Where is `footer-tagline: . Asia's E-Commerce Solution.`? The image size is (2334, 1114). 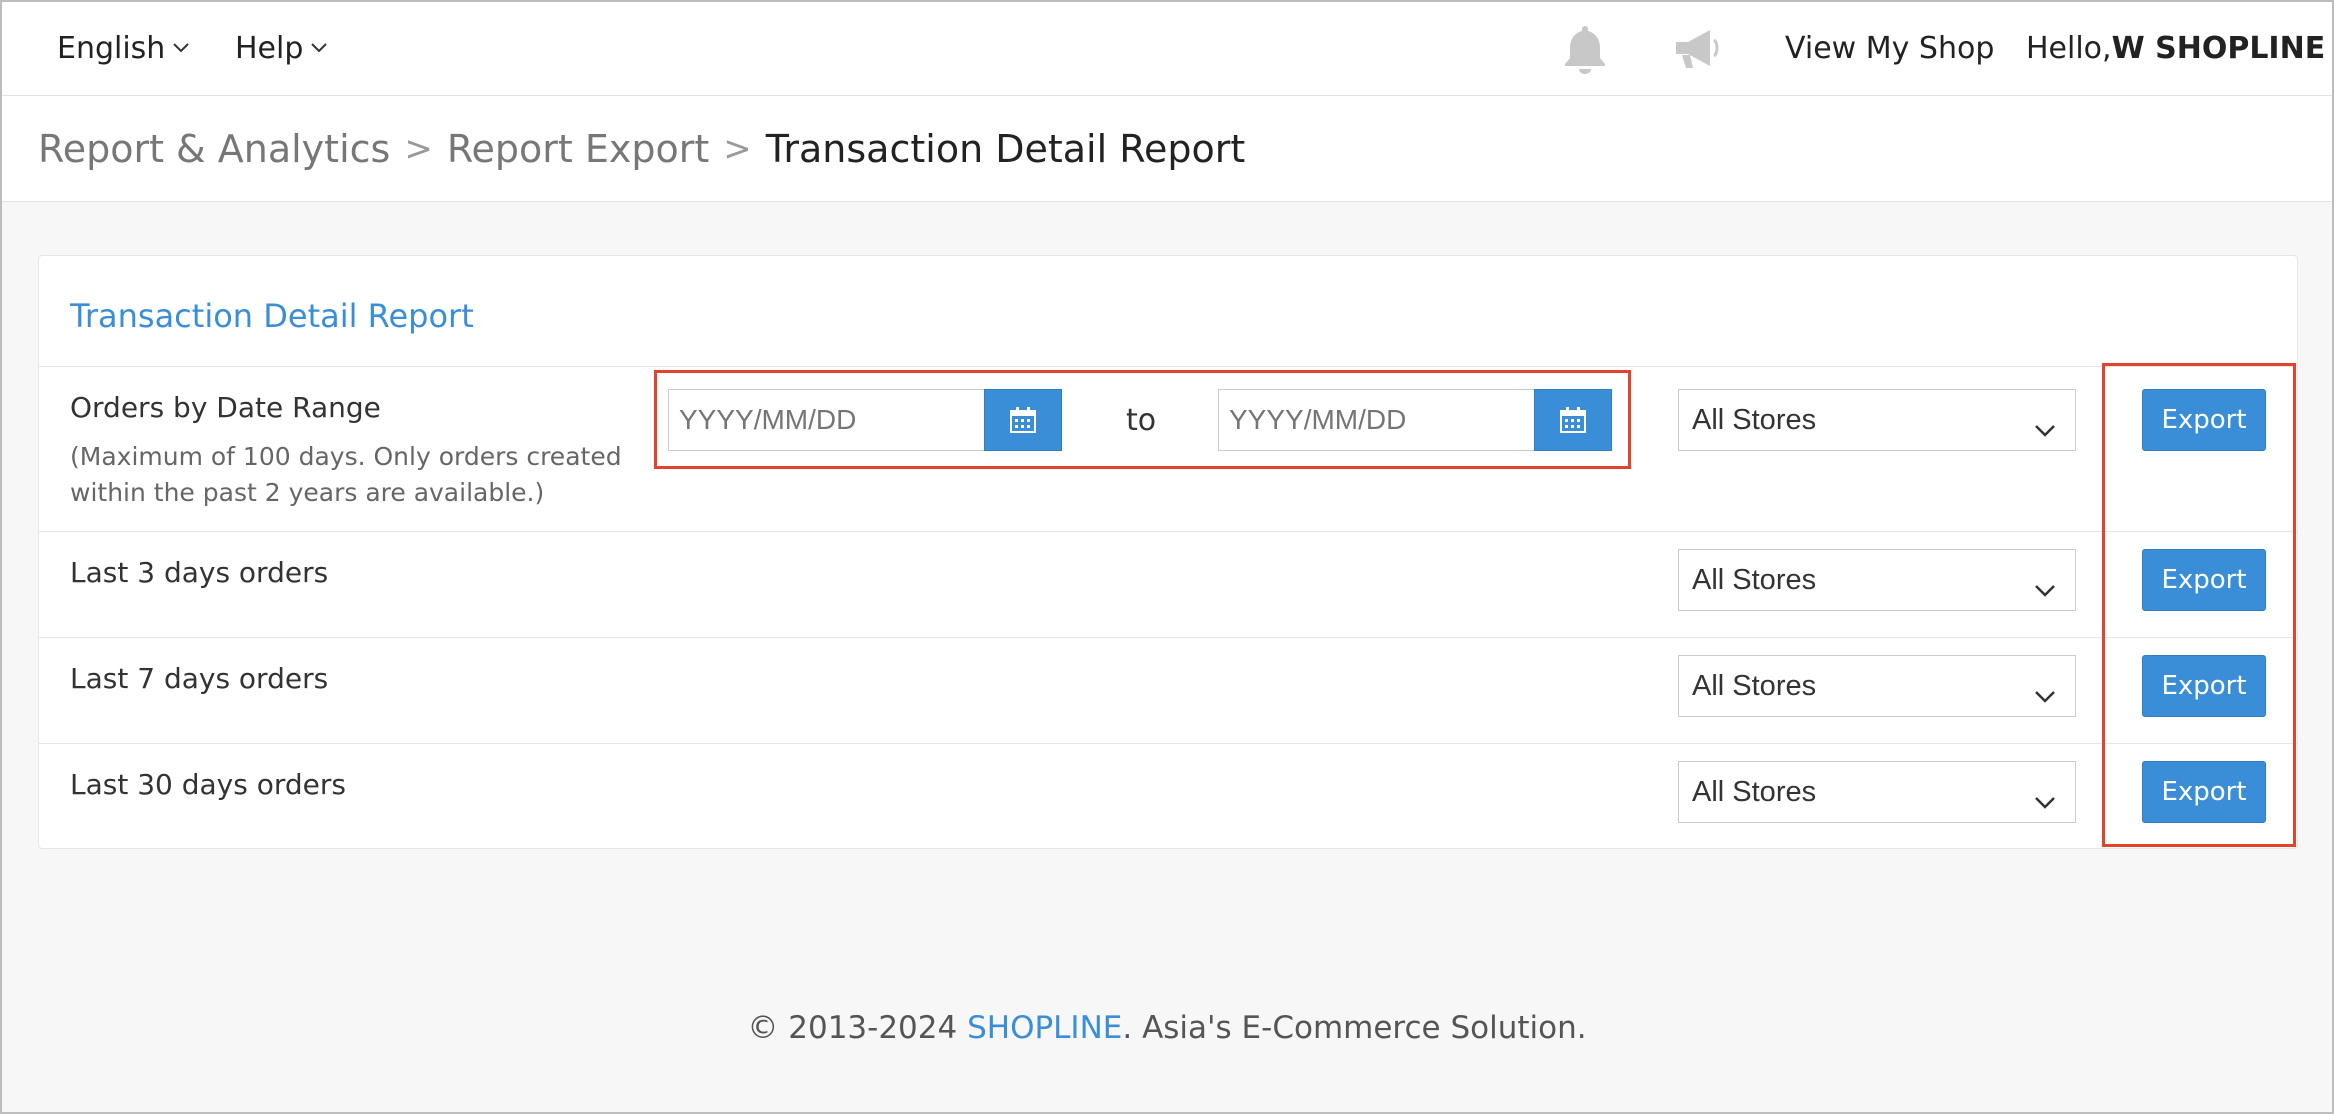 footer-tagline: . Asia's E-Commerce Solution. is located at coordinates (1354, 1028).